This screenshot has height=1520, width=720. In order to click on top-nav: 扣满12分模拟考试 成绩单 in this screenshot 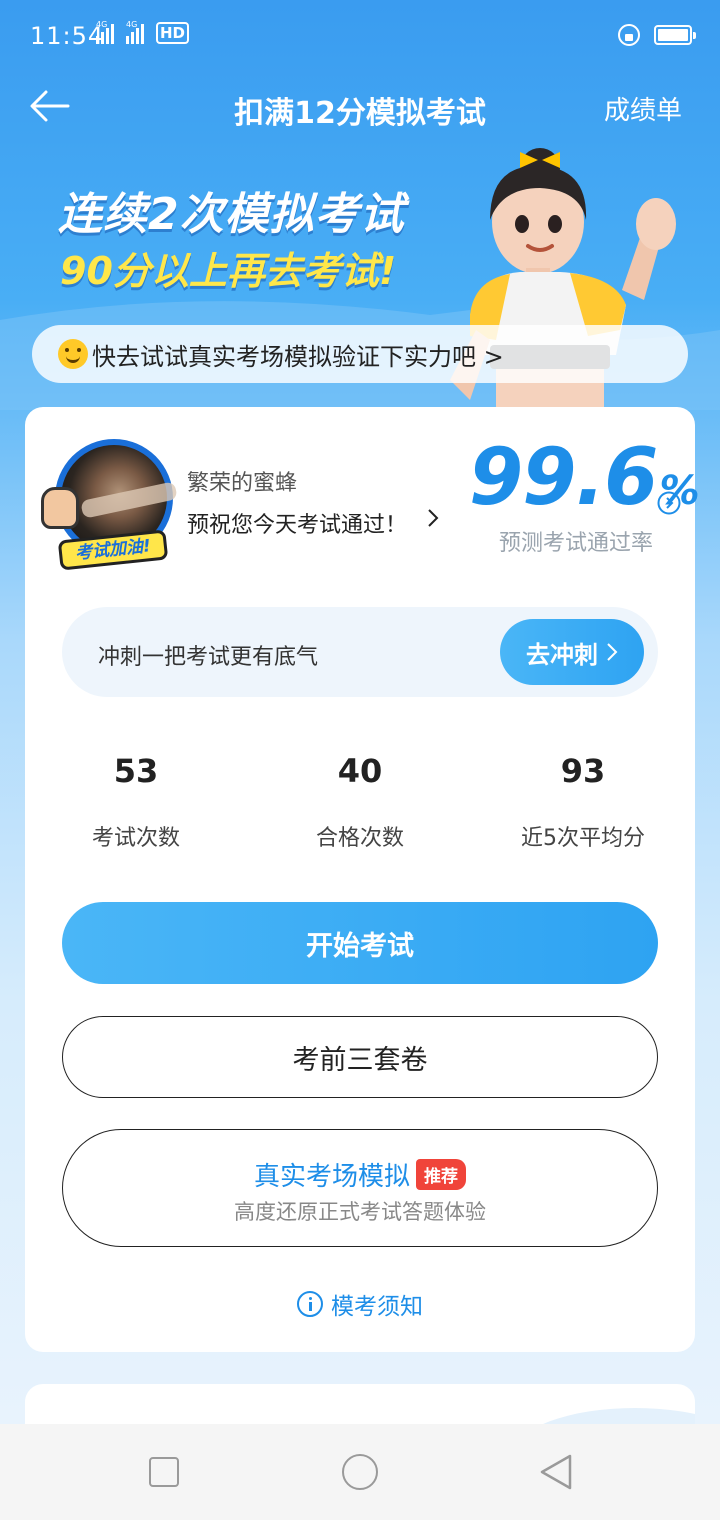, I will do `click(360, 107)`.